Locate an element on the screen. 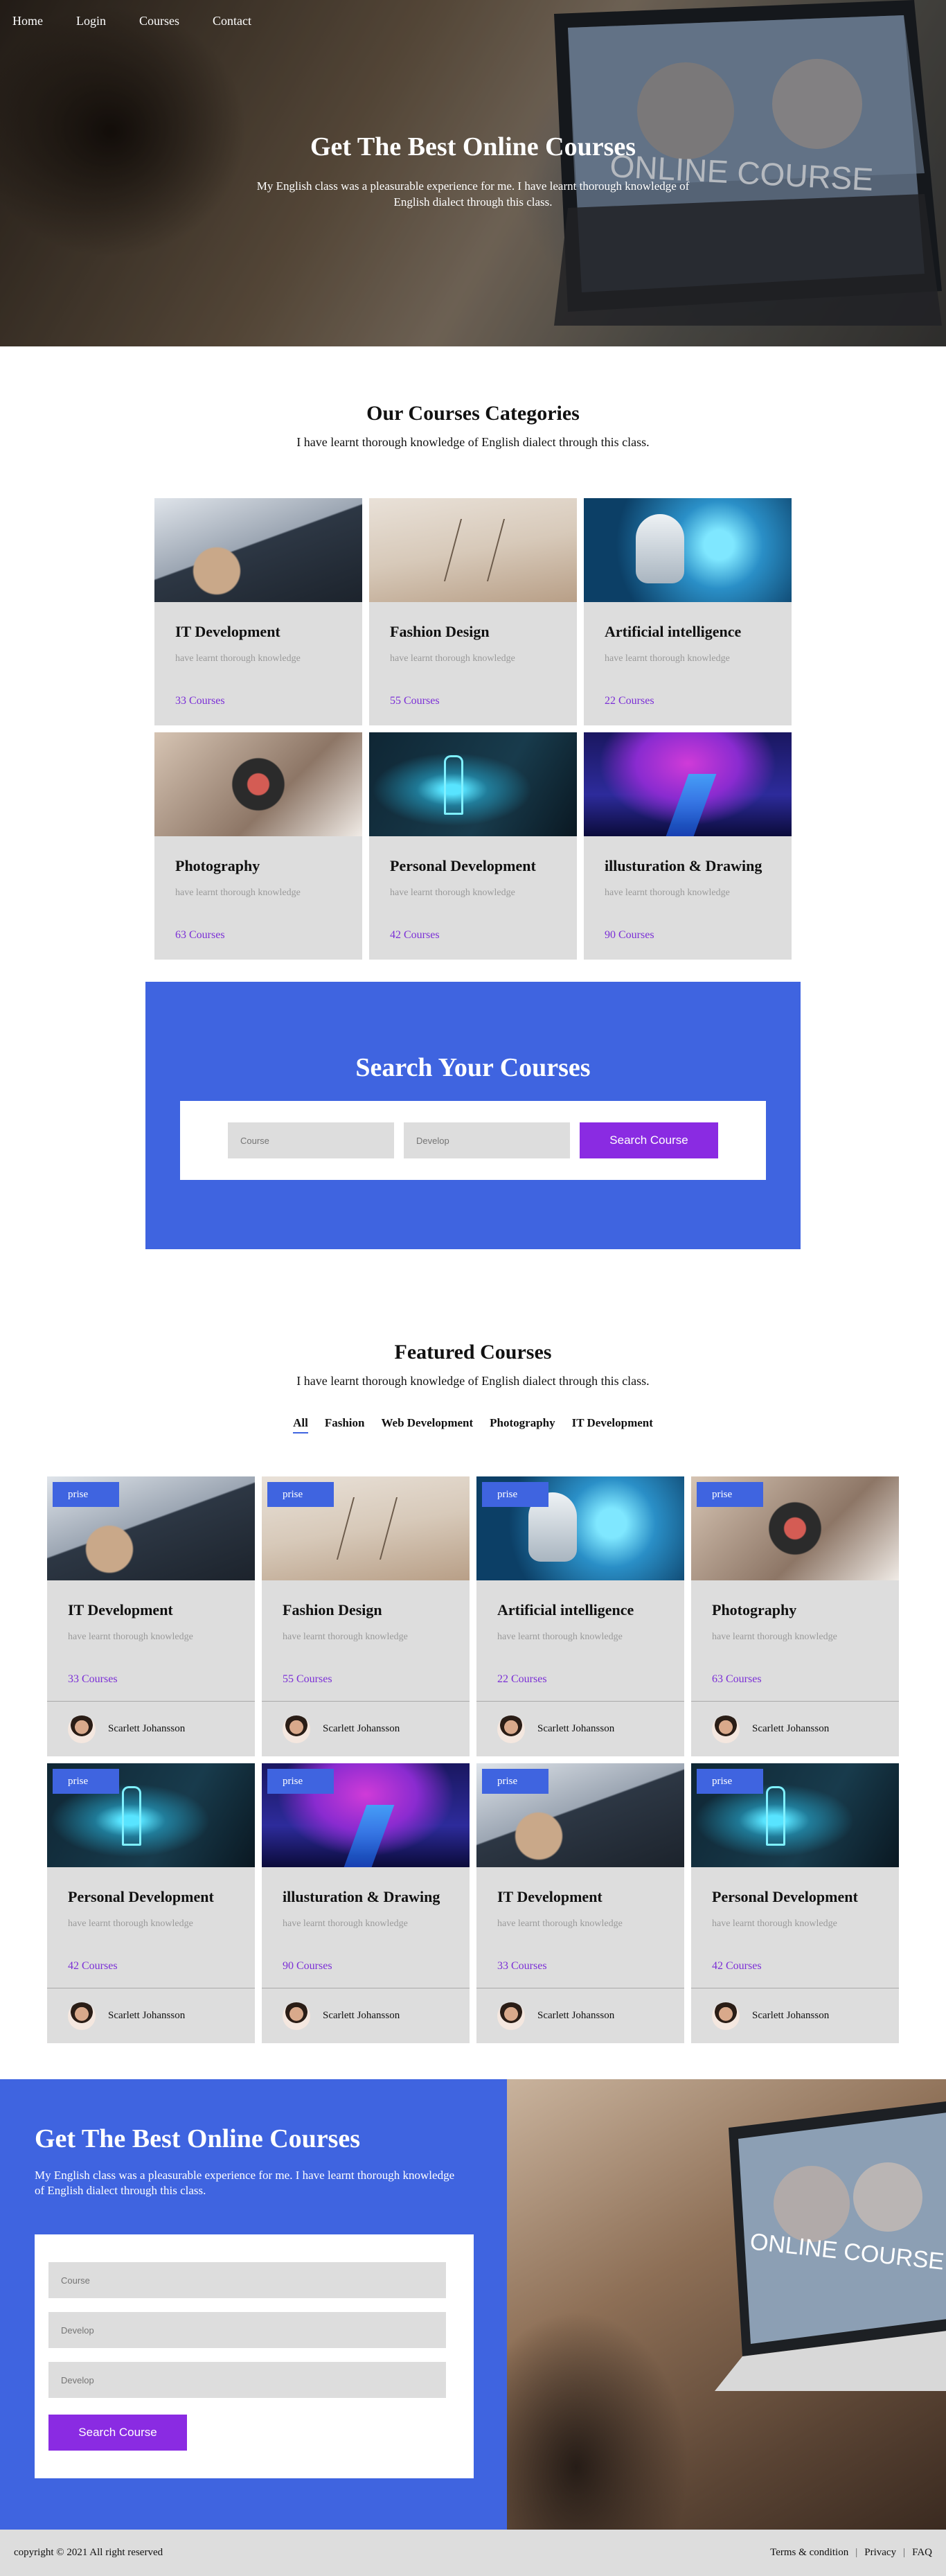 Image resolution: width=946 pixels, height=2576 pixels. cta-search-course-button: Search Course is located at coordinates (118, 2433).